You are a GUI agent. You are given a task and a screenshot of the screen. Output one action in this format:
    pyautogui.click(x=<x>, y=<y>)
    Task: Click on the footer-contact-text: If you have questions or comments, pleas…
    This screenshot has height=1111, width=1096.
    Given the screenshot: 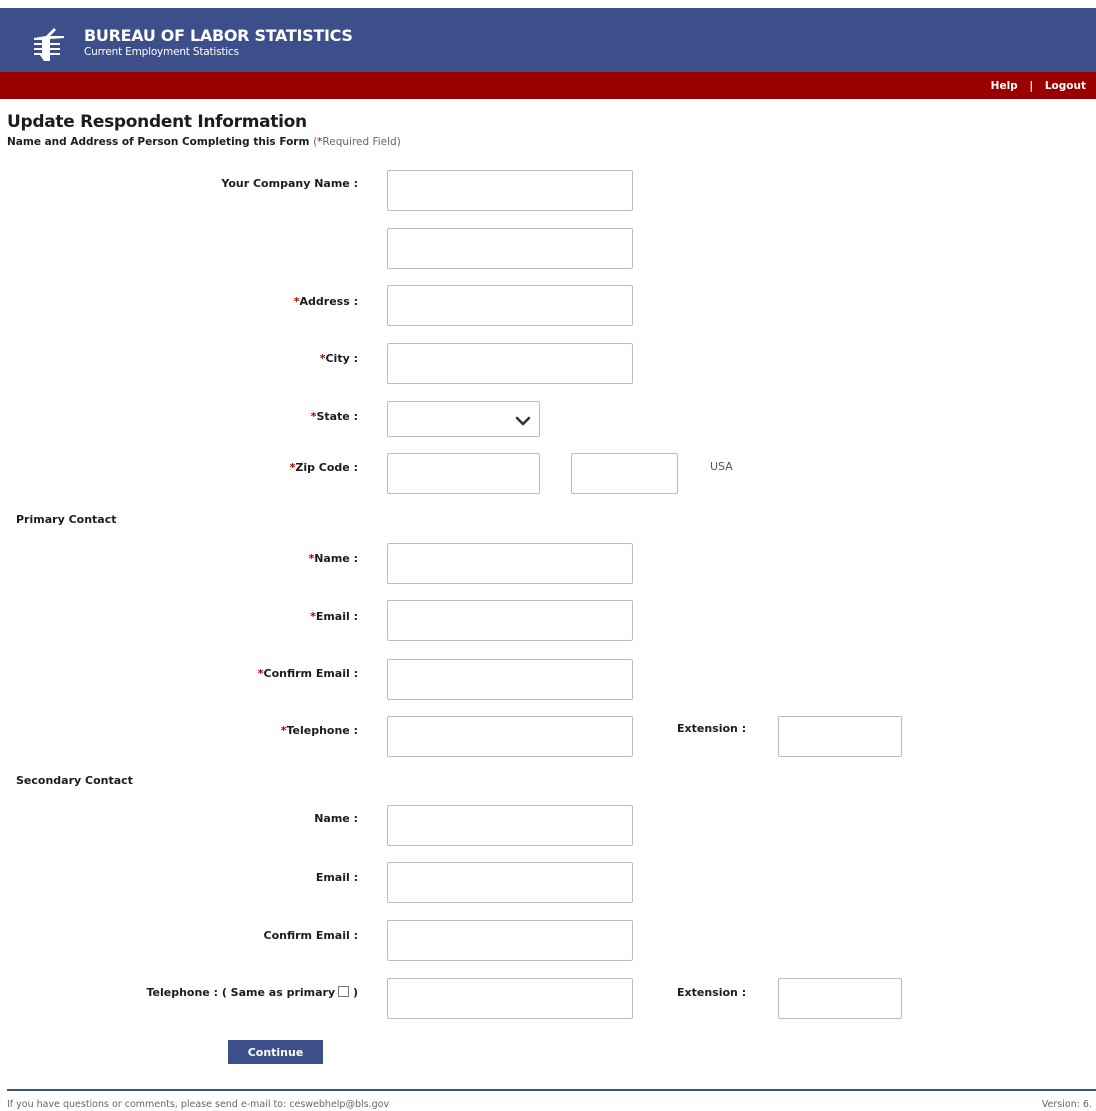 What is the action you would take?
    pyautogui.click(x=198, y=1104)
    